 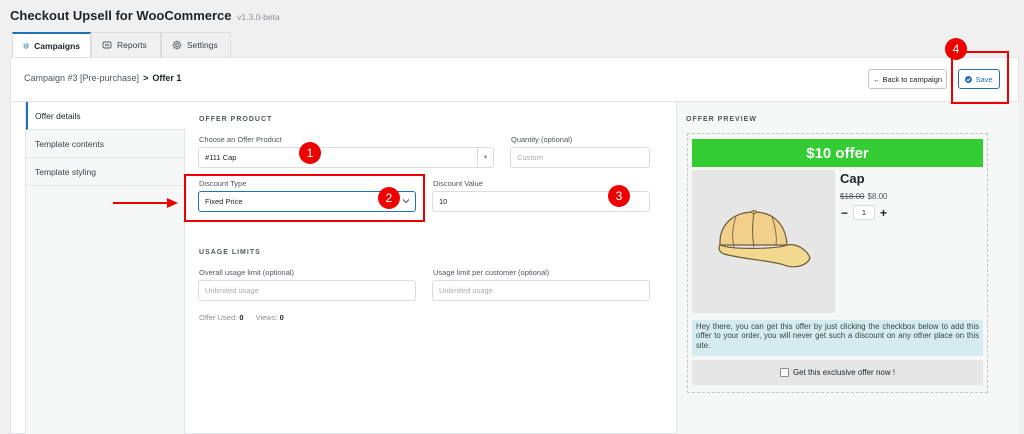 What do you see at coordinates (107, 45) in the screenshot?
I see `reports-icon` at bounding box center [107, 45].